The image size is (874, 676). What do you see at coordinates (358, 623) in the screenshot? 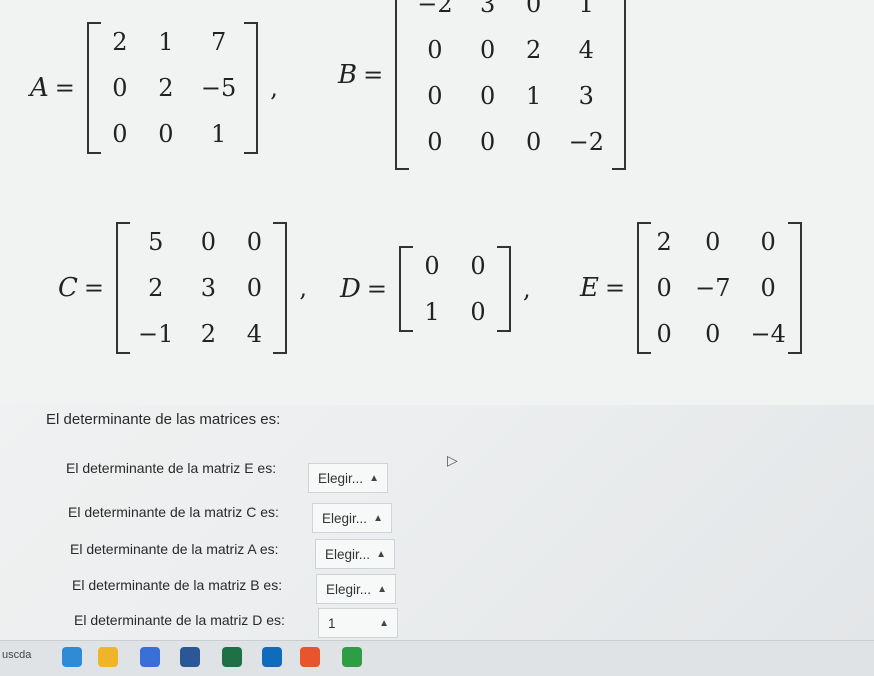
I see `answer-select-d: 1 ▲︎` at bounding box center [358, 623].